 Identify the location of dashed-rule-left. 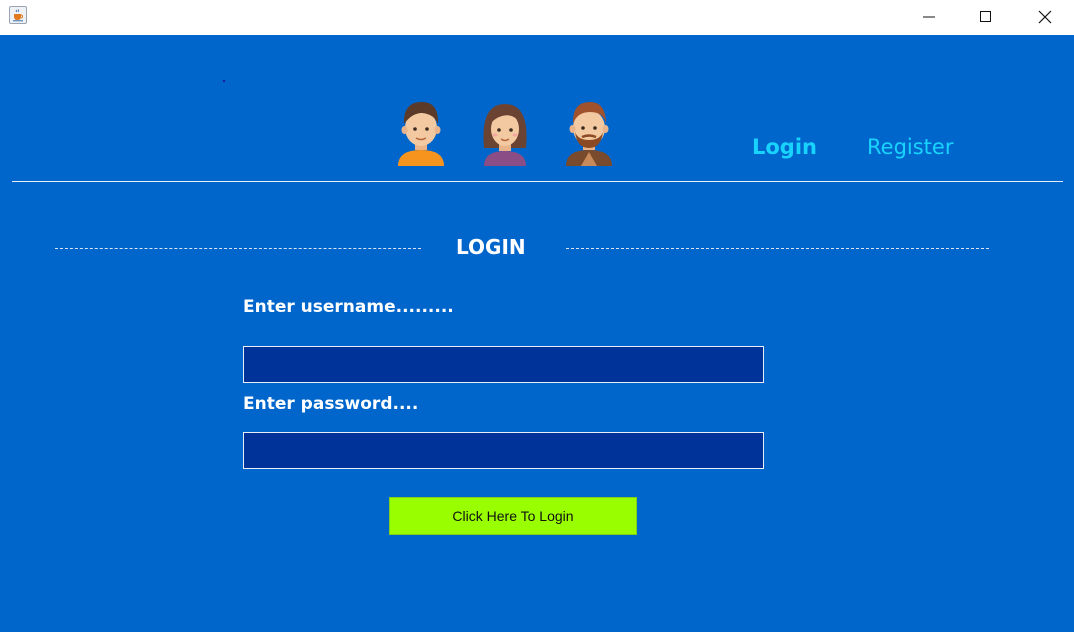
(238, 248).